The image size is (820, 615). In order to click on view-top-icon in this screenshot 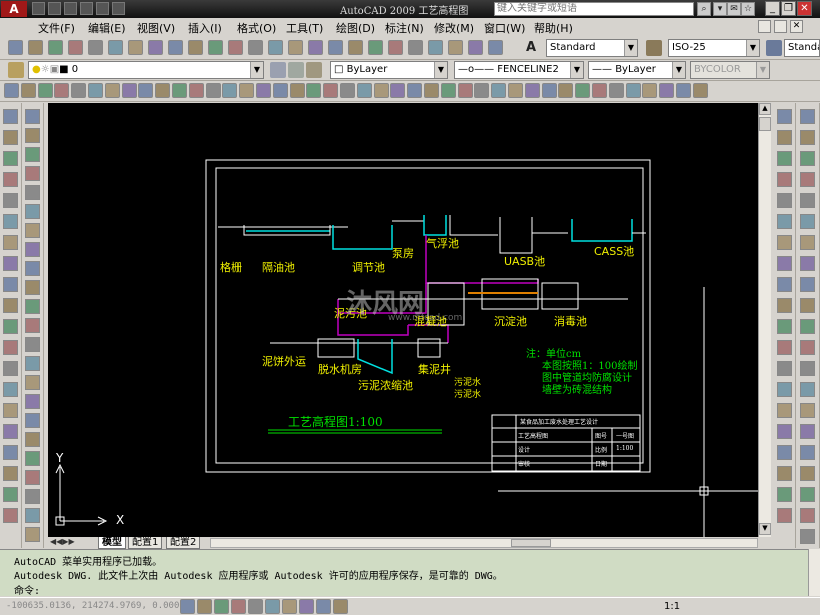, I will do `click(583, 90)`.